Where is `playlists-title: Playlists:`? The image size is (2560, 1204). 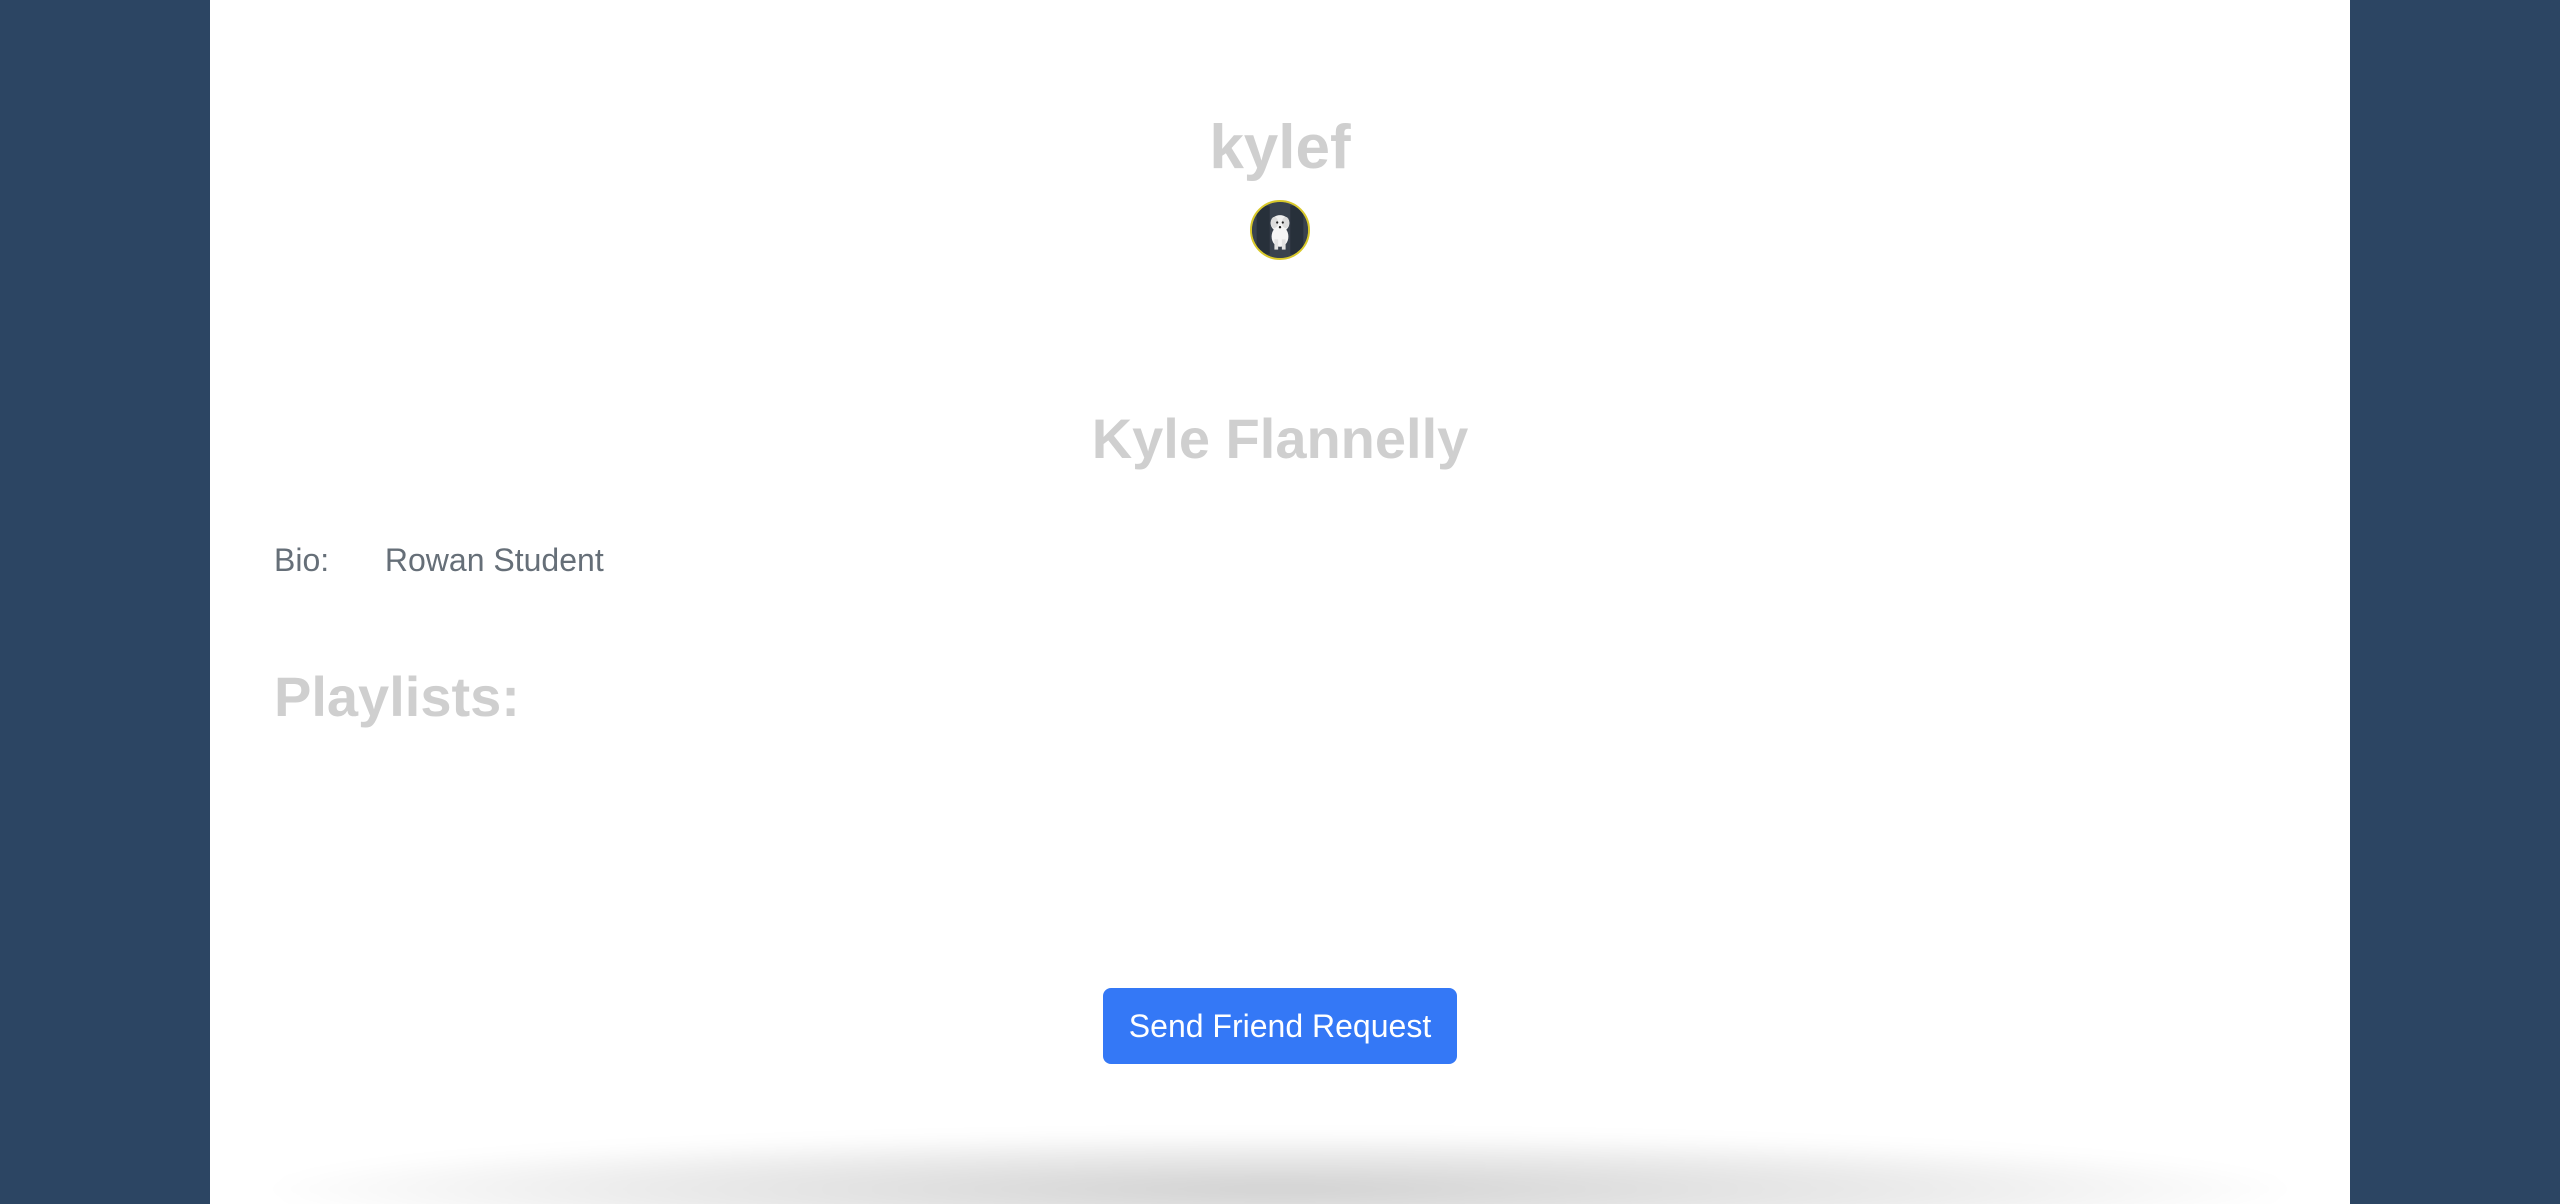
playlists-title: Playlists: is located at coordinates (397, 696).